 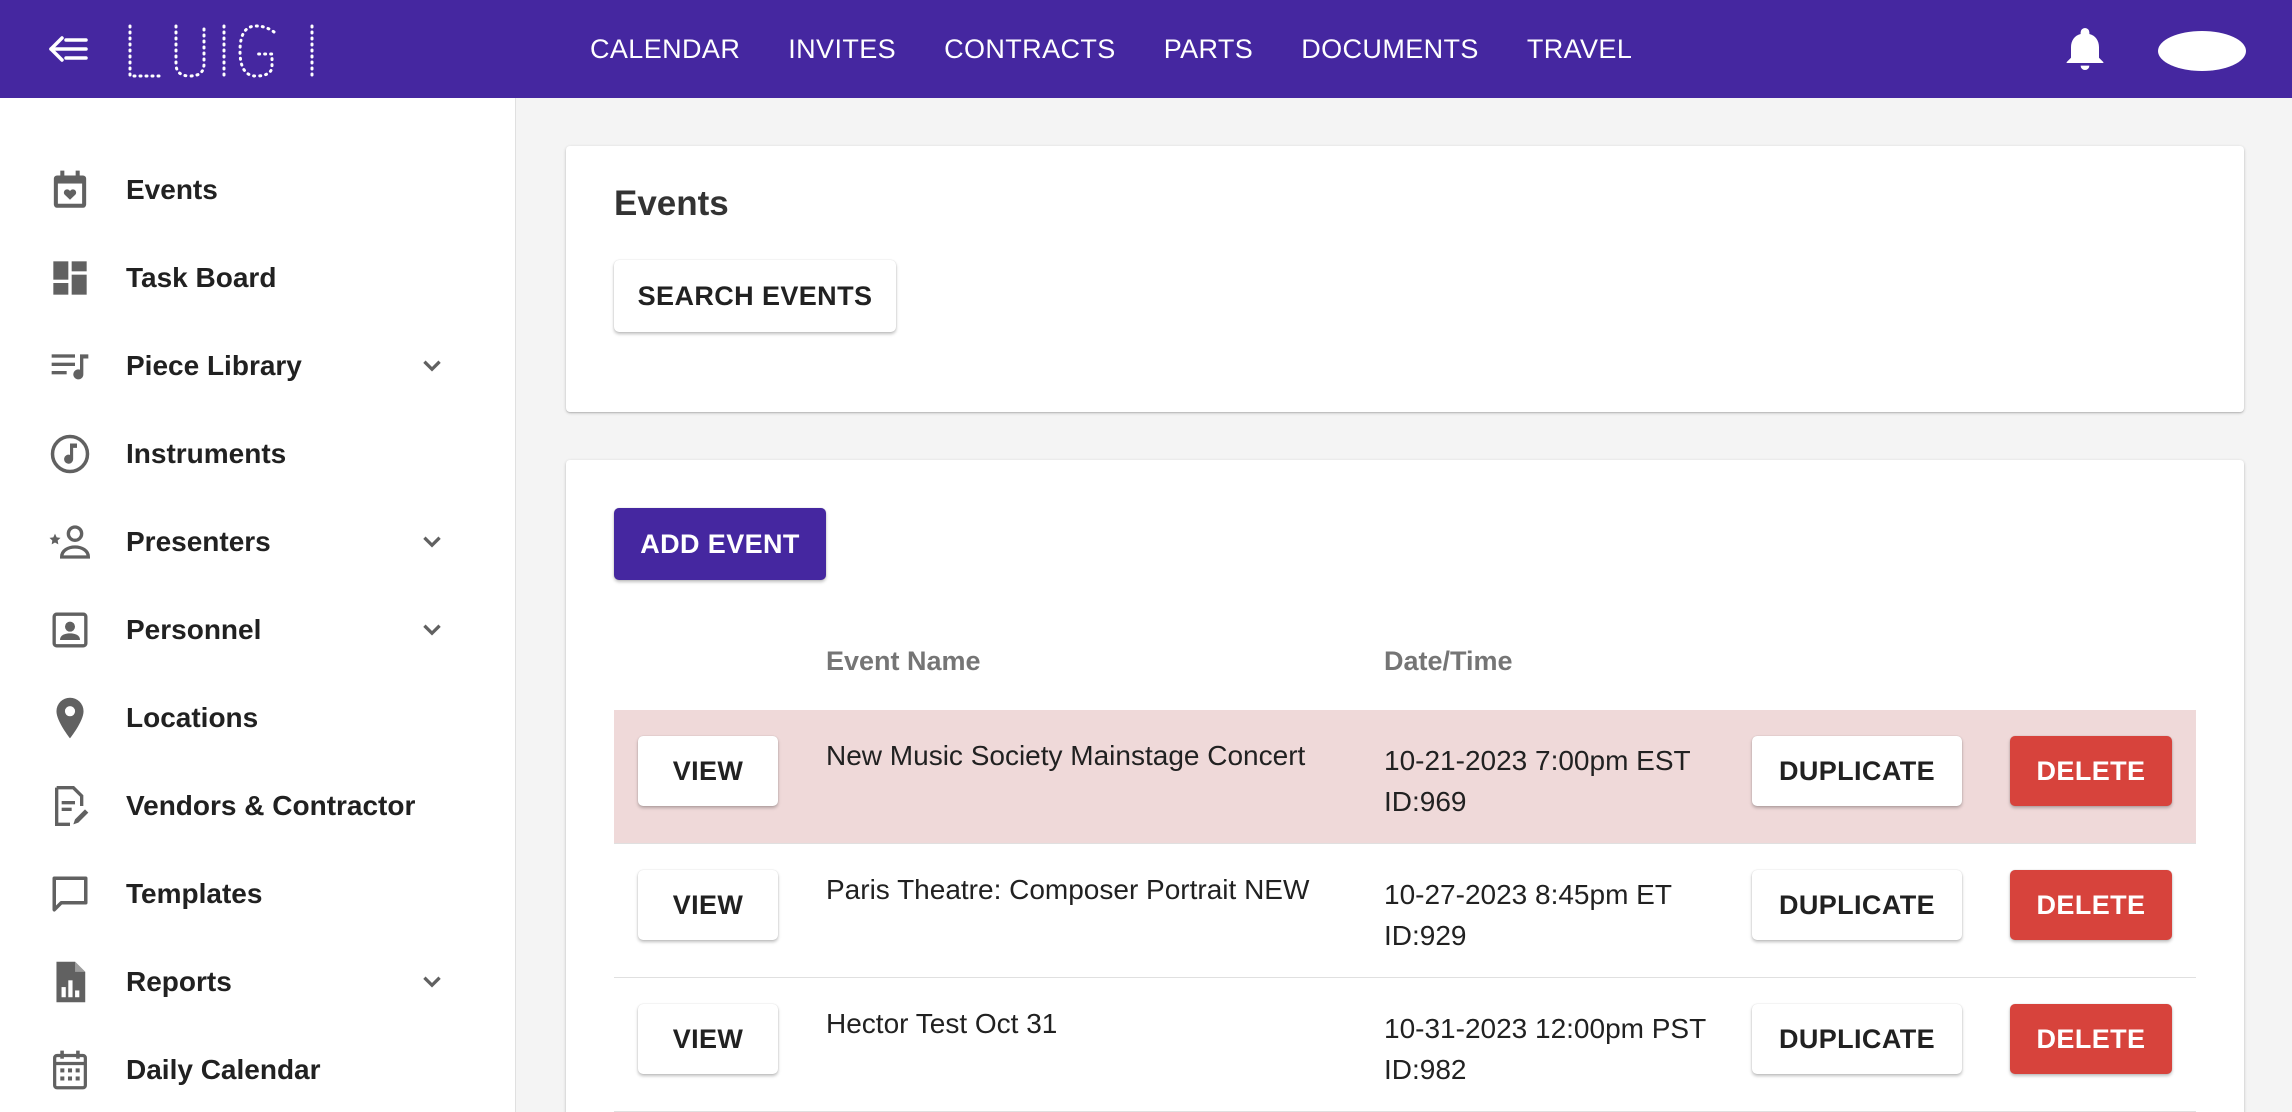 What do you see at coordinates (1528, 915) in the screenshot?
I see `event-datetime: 10-27-2023 8:45pm ET ID:929` at bounding box center [1528, 915].